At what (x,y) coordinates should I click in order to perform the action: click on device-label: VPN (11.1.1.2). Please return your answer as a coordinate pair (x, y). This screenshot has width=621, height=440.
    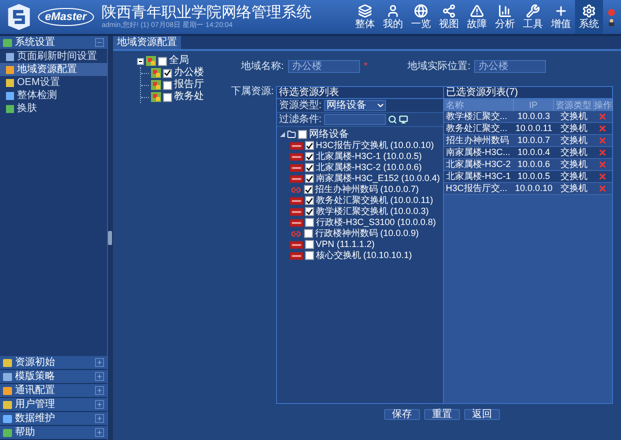
    Looking at the image, I should click on (345, 244).